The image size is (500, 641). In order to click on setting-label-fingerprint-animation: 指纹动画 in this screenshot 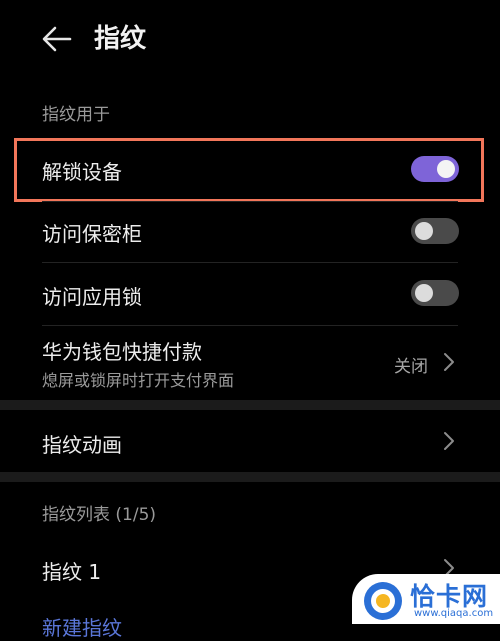, I will do `click(82, 445)`.